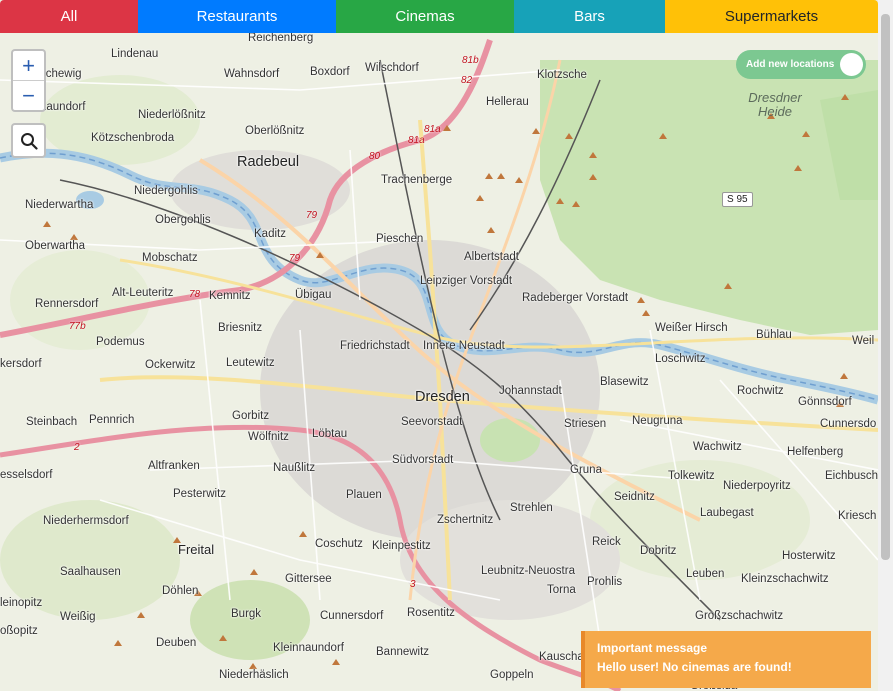  I want to click on road-number: 78, so click(195, 294).